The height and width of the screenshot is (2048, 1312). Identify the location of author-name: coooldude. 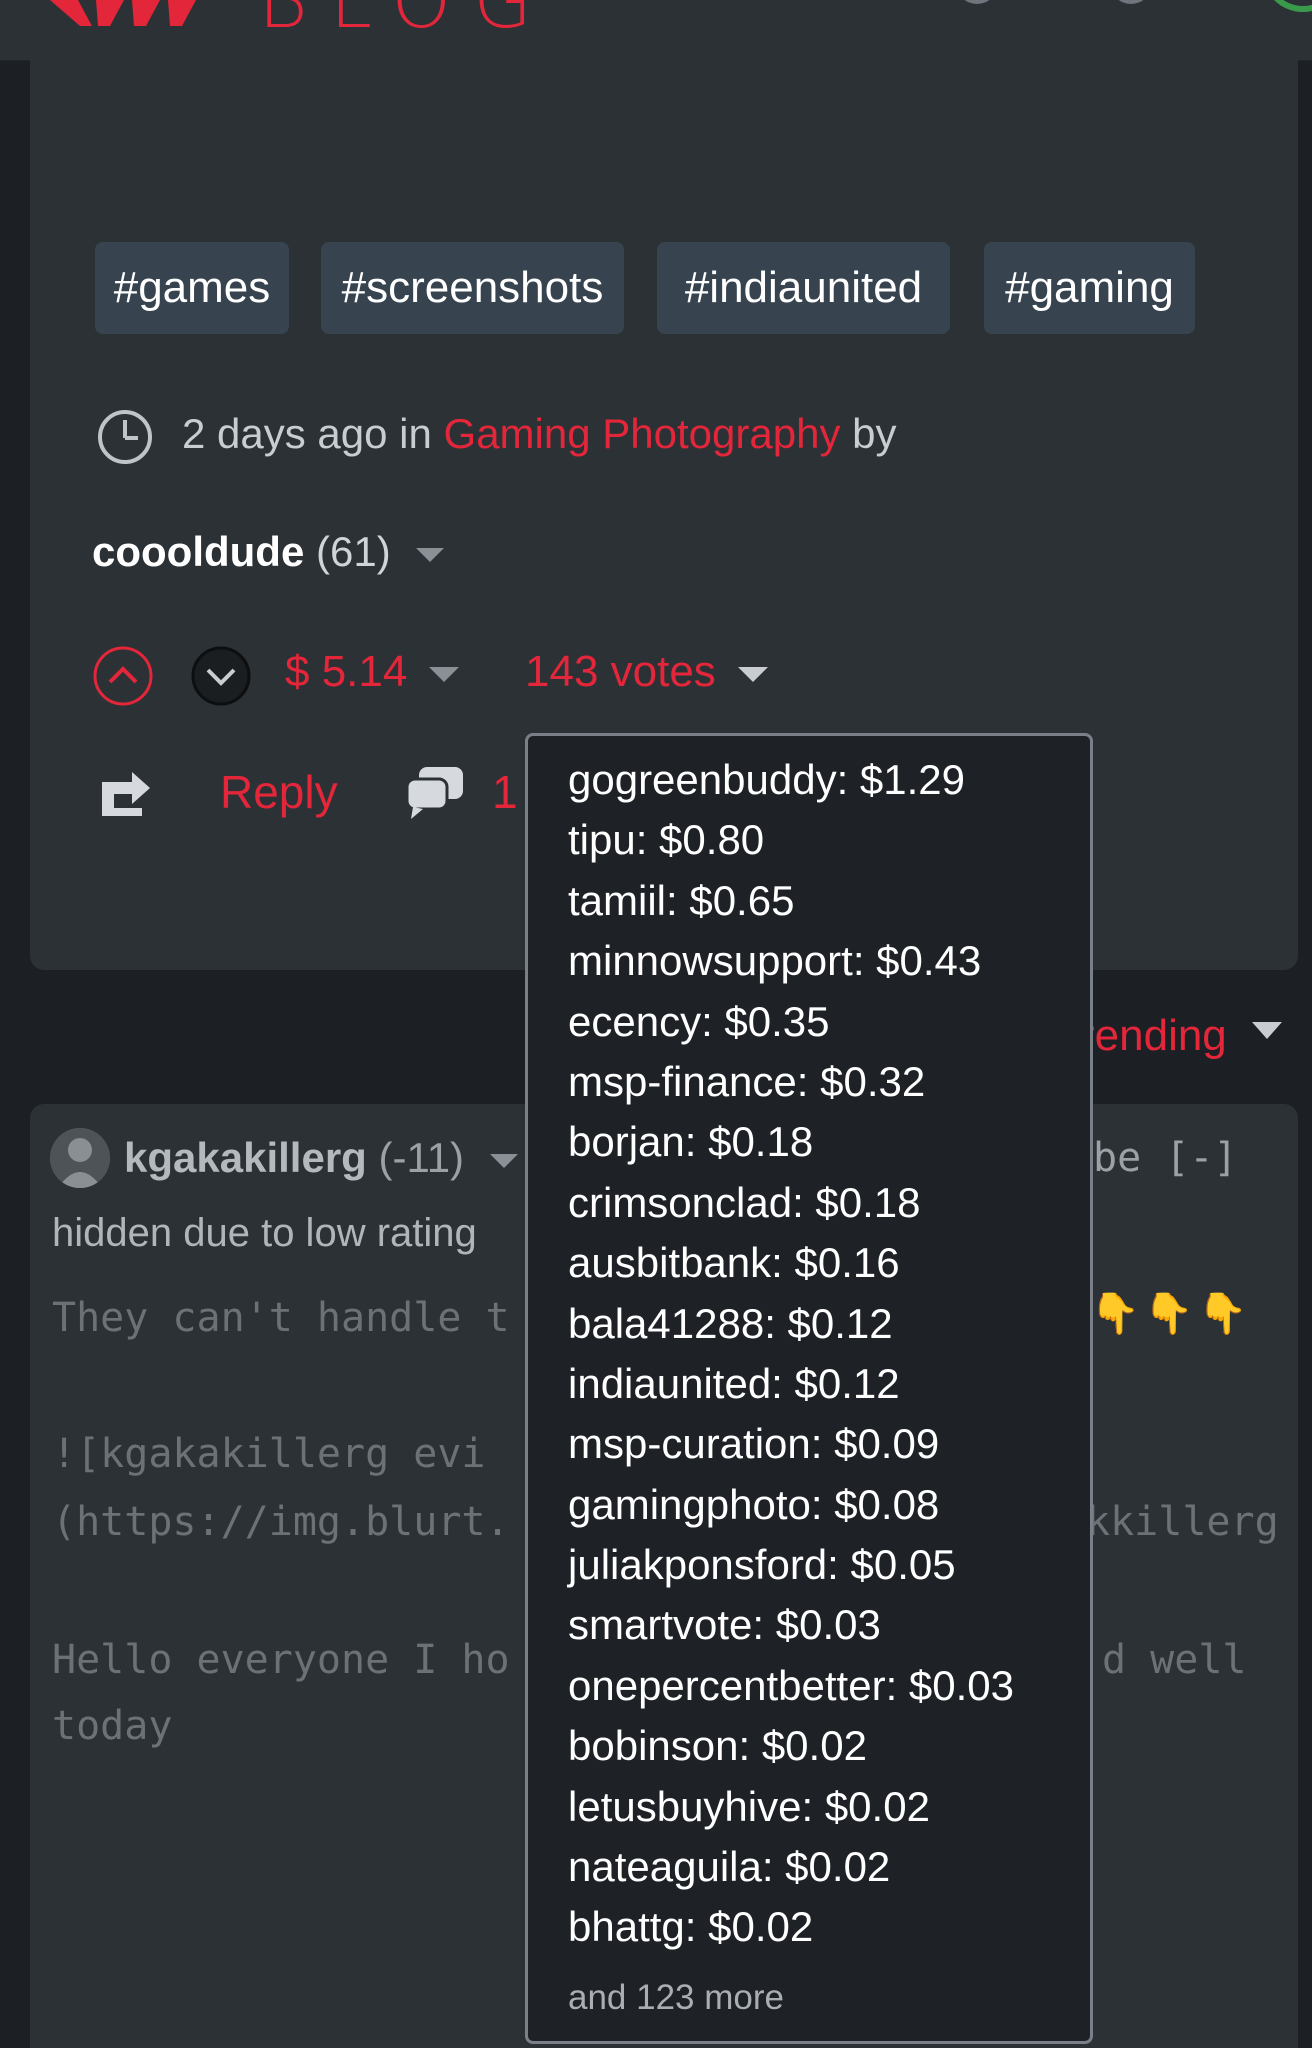
(198, 551).